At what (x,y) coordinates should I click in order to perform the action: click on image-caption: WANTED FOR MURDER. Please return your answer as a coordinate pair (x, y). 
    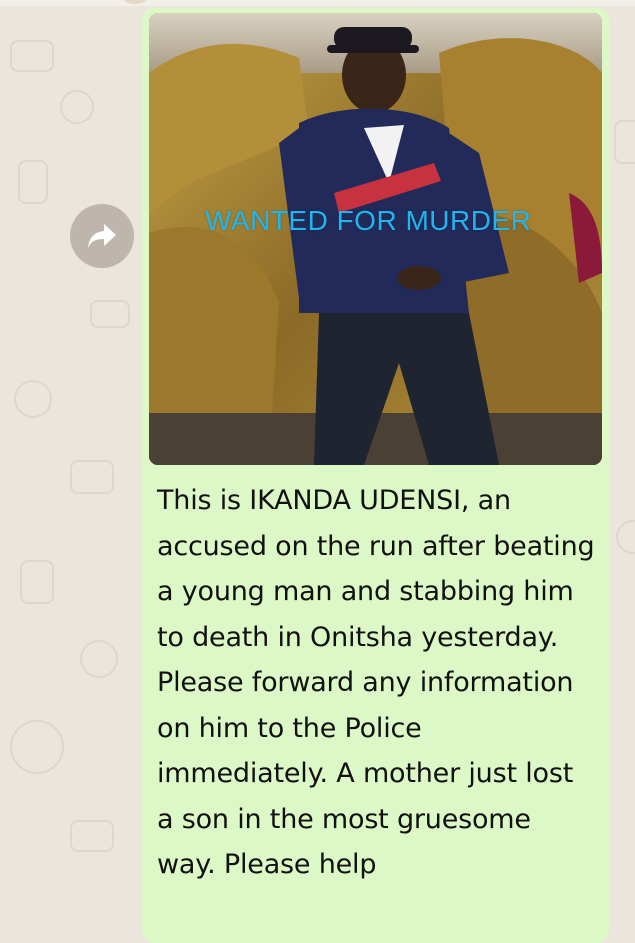
    Looking at the image, I should click on (368, 220).